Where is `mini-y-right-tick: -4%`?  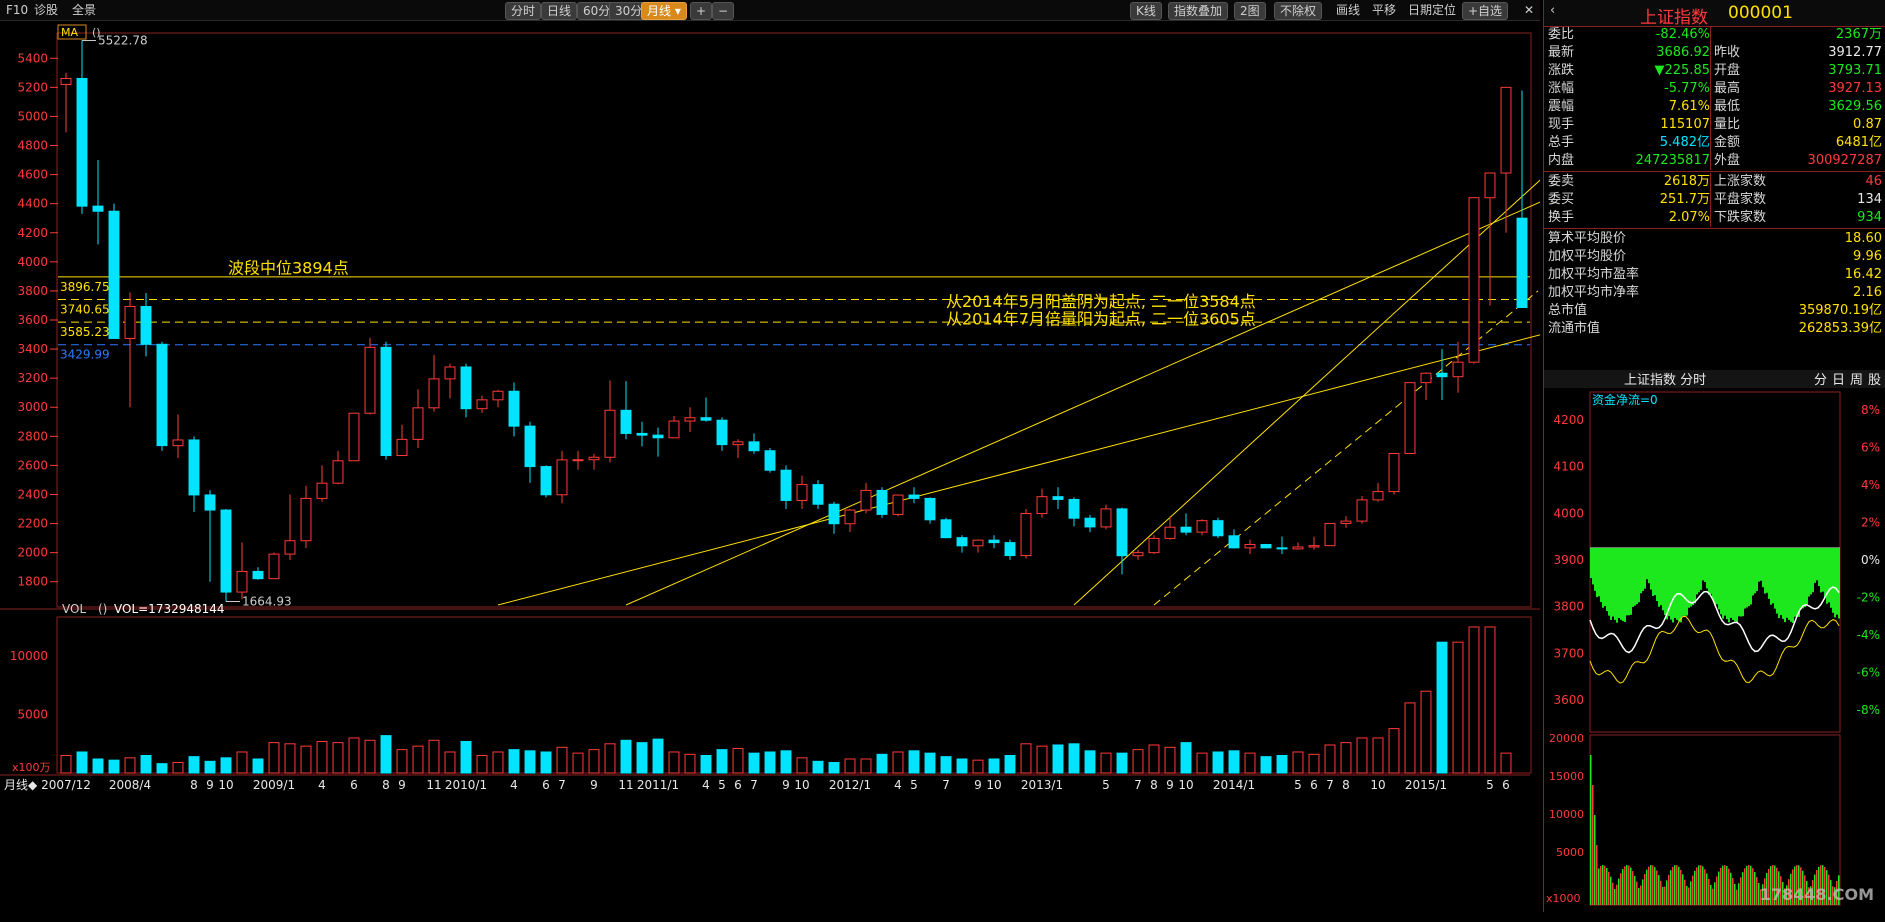 mini-y-right-tick: -4% is located at coordinates (1868, 635).